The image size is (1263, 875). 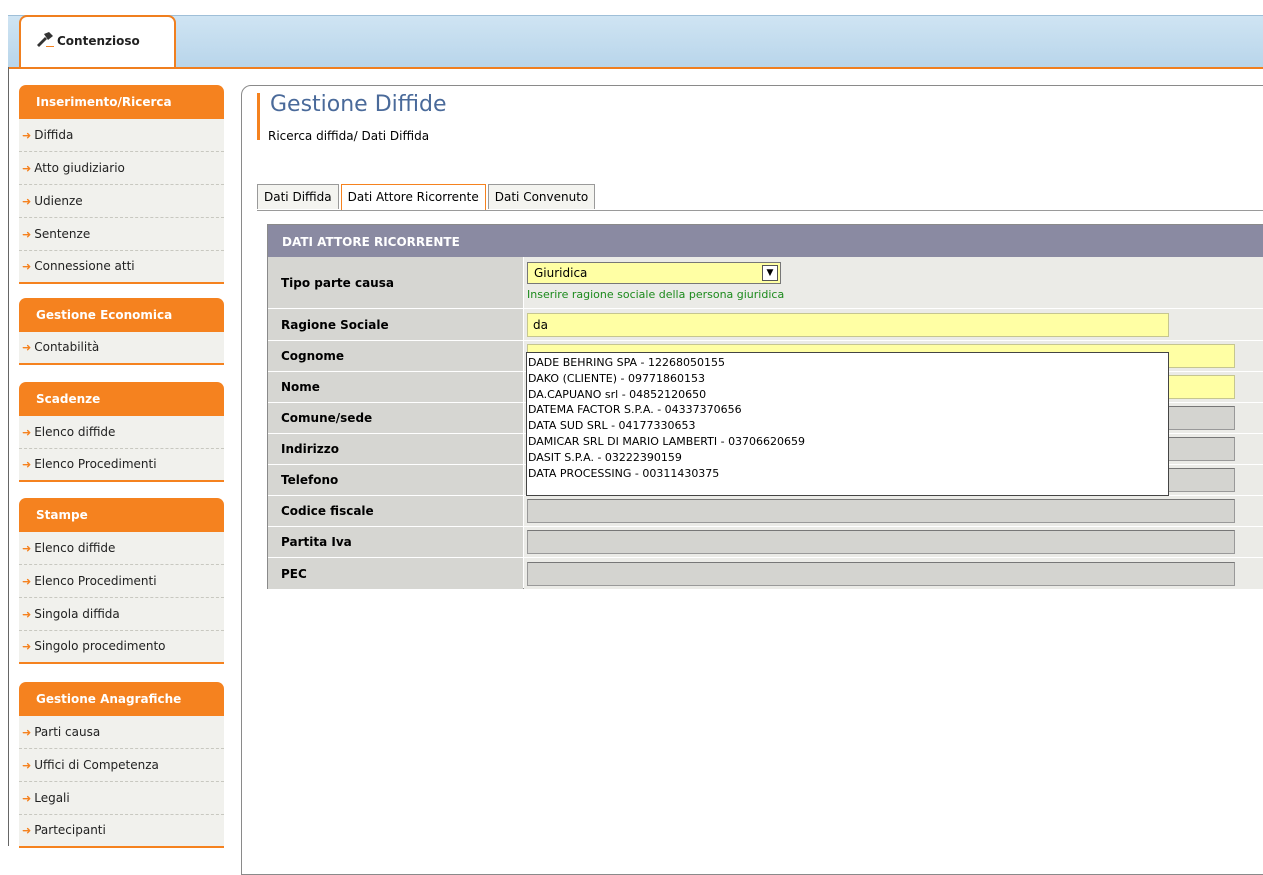 I want to click on sidebar-item-contabilita: ➜ Contabilità, so click(x=121, y=348).